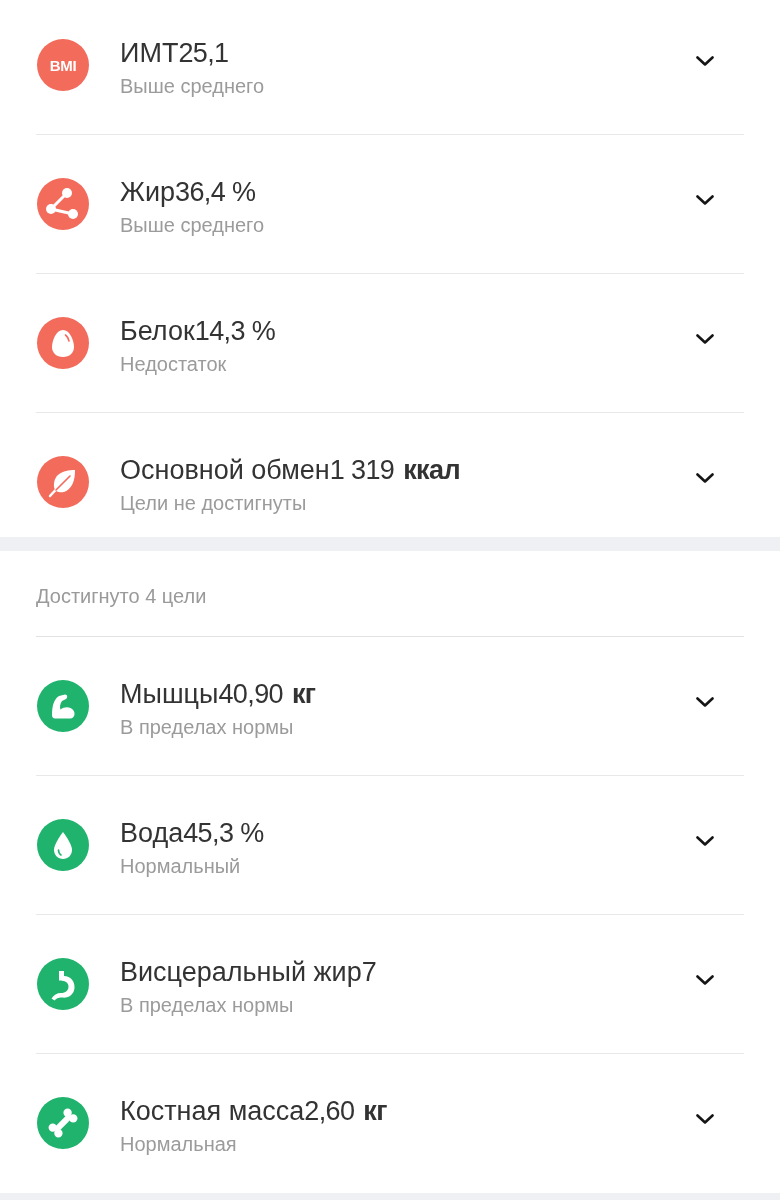  Describe the element at coordinates (173, 364) in the screenshot. I see `metric-status: Недостаток` at that location.